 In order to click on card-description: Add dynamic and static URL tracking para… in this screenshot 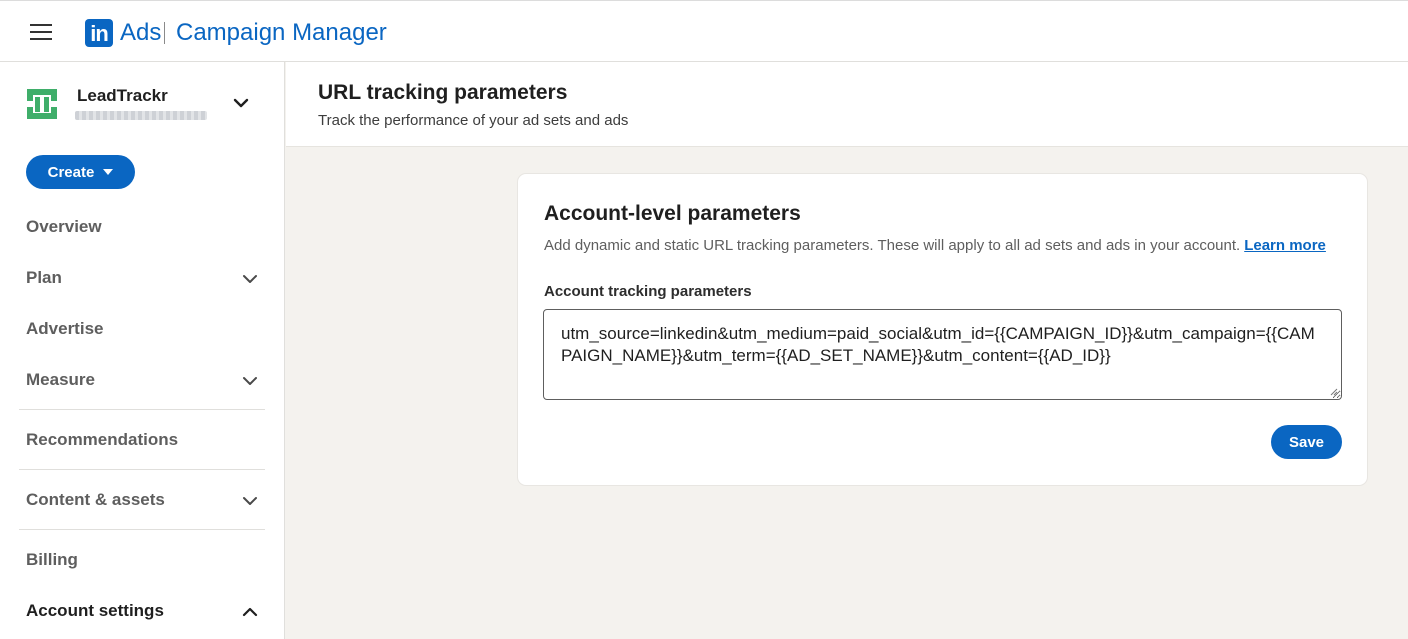, I will do `click(935, 245)`.